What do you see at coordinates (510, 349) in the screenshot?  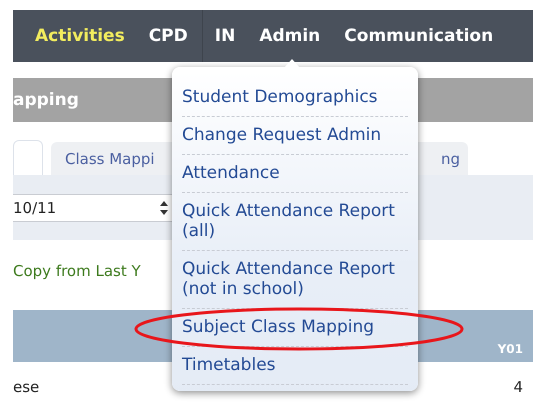 I see `column-header: Y01` at bounding box center [510, 349].